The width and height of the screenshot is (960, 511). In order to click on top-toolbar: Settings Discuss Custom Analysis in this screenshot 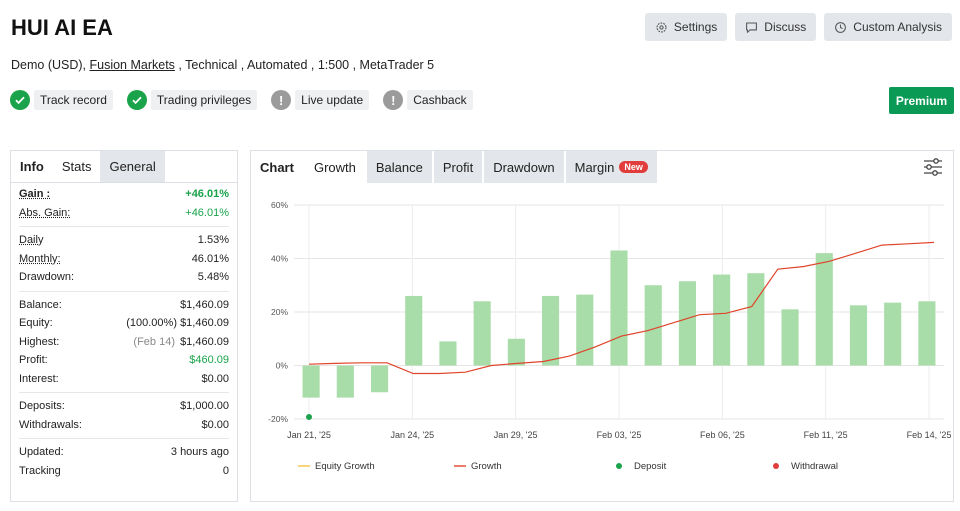, I will do `click(798, 27)`.